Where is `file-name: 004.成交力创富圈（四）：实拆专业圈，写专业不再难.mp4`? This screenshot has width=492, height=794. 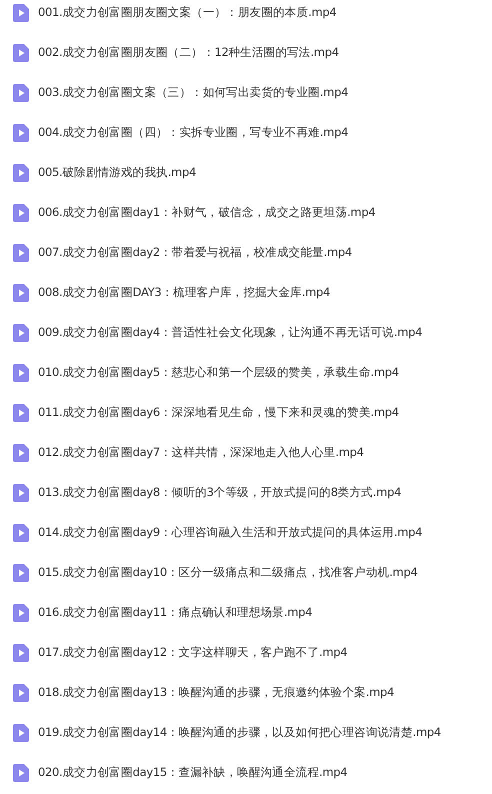
file-name: 004.成交力创富圈（四）：实拆专业圈，写专业不再难.mp4 is located at coordinates (193, 133).